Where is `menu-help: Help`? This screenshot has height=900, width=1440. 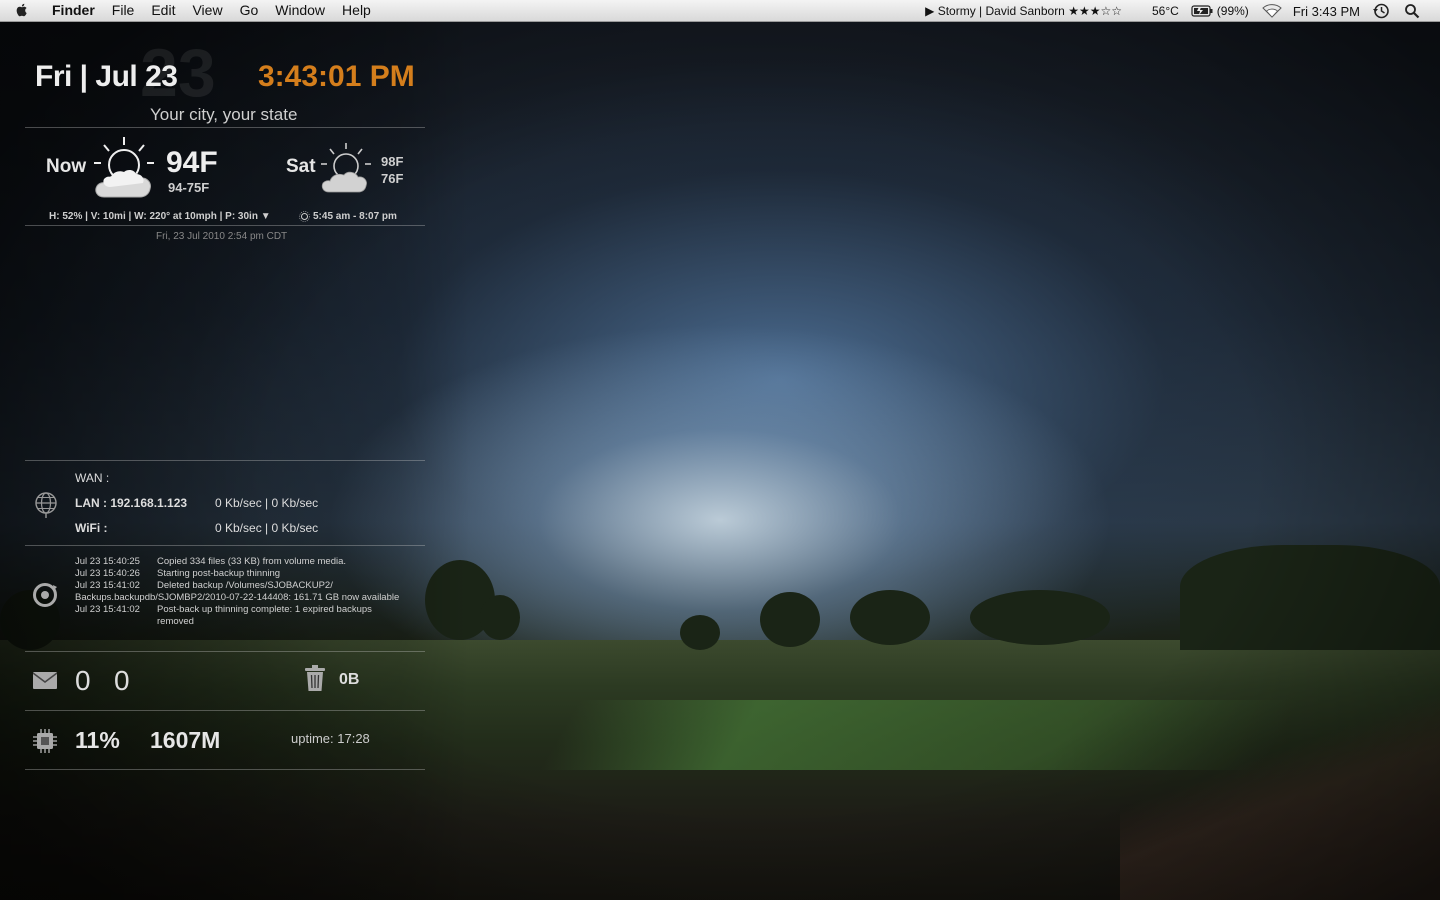
menu-help: Help is located at coordinates (356, 10).